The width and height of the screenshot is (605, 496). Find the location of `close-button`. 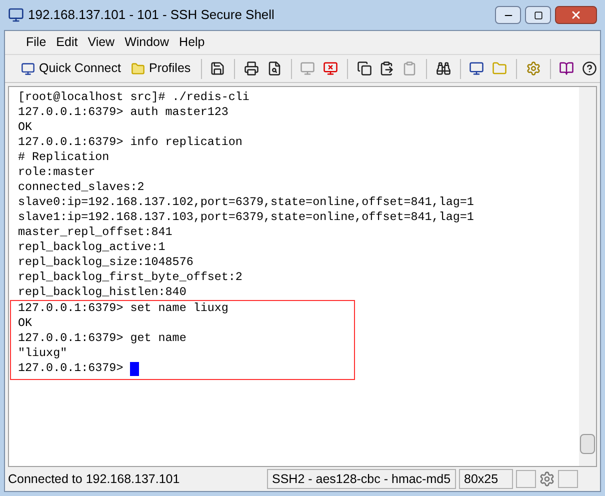

close-button is located at coordinates (576, 15).